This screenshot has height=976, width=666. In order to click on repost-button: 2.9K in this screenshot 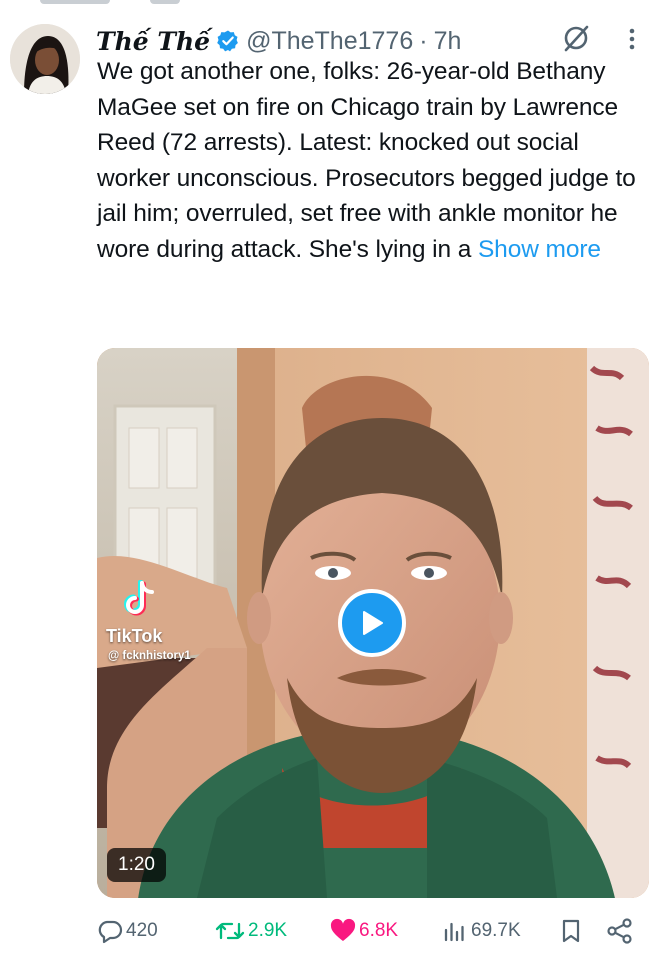, I will do `click(251, 931)`.